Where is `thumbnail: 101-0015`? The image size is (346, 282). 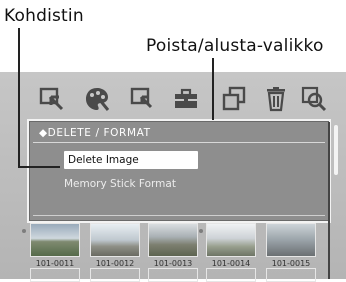 thumbnail: 101-0015 is located at coordinates (291, 245).